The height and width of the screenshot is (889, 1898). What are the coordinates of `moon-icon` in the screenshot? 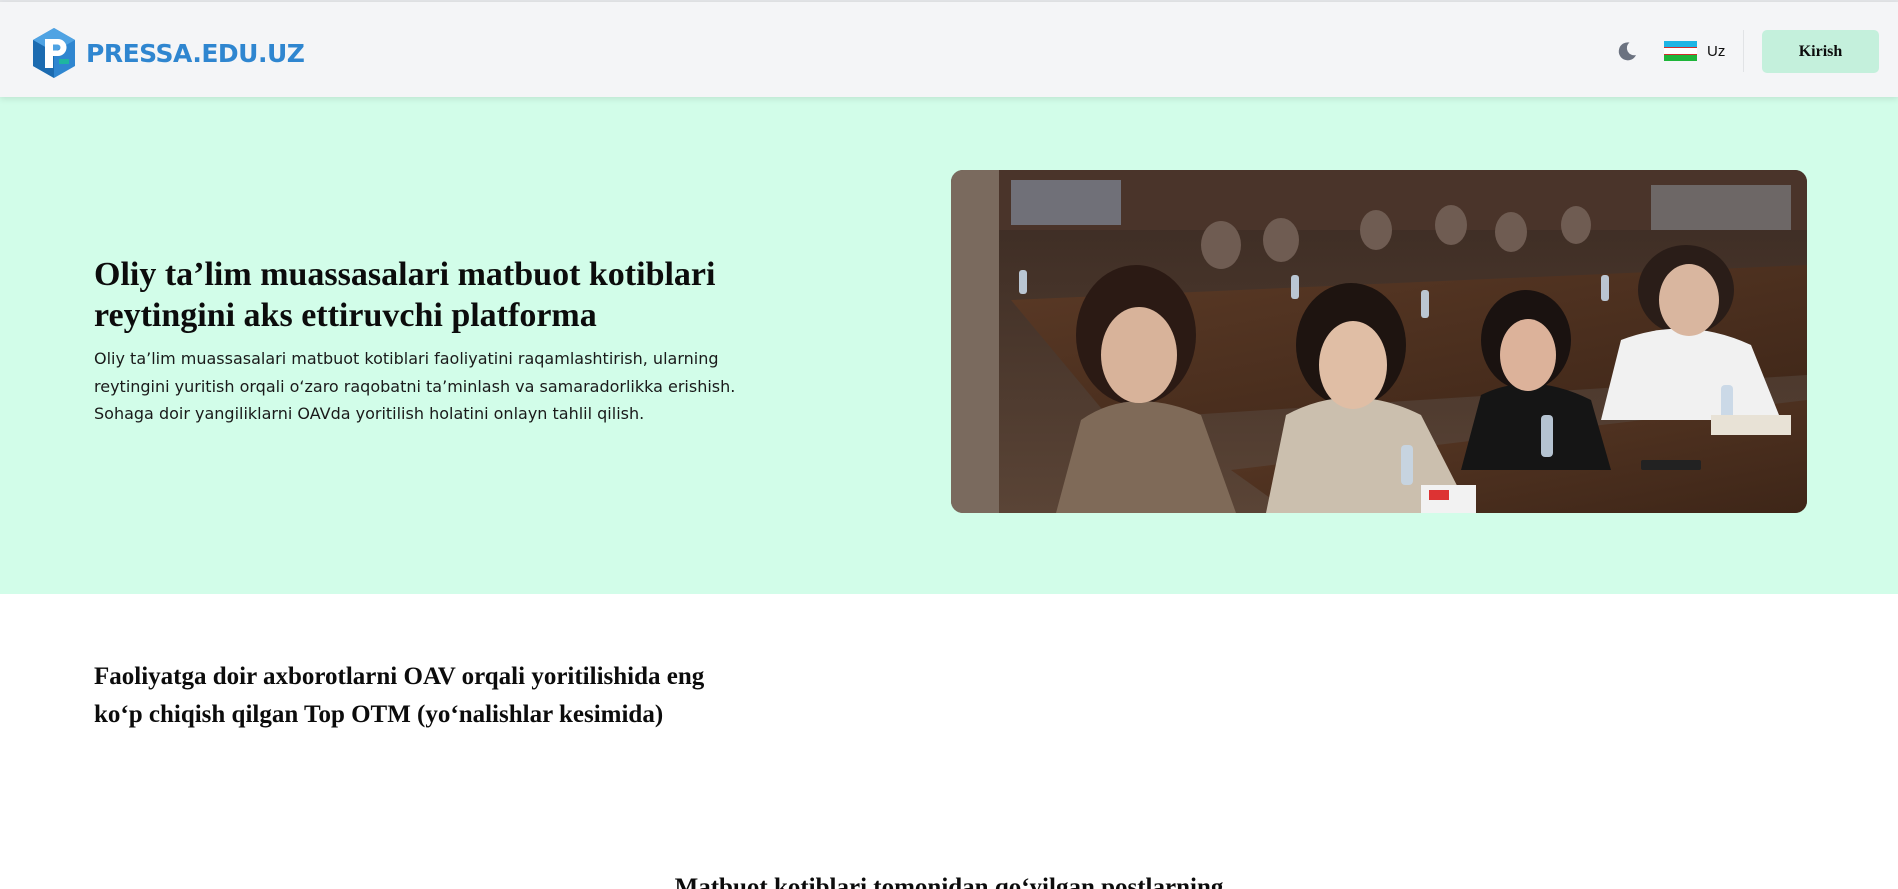 It's located at (1627, 51).